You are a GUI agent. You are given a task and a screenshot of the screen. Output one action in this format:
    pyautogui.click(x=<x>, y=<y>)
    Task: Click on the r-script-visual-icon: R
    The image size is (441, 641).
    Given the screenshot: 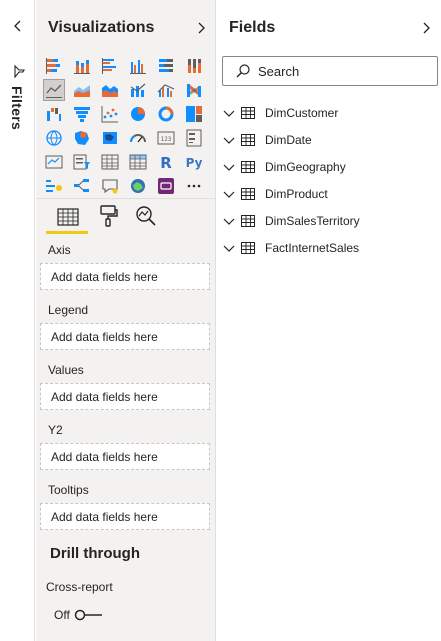 What is the action you would take?
    pyautogui.click(x=166, y=162)
    